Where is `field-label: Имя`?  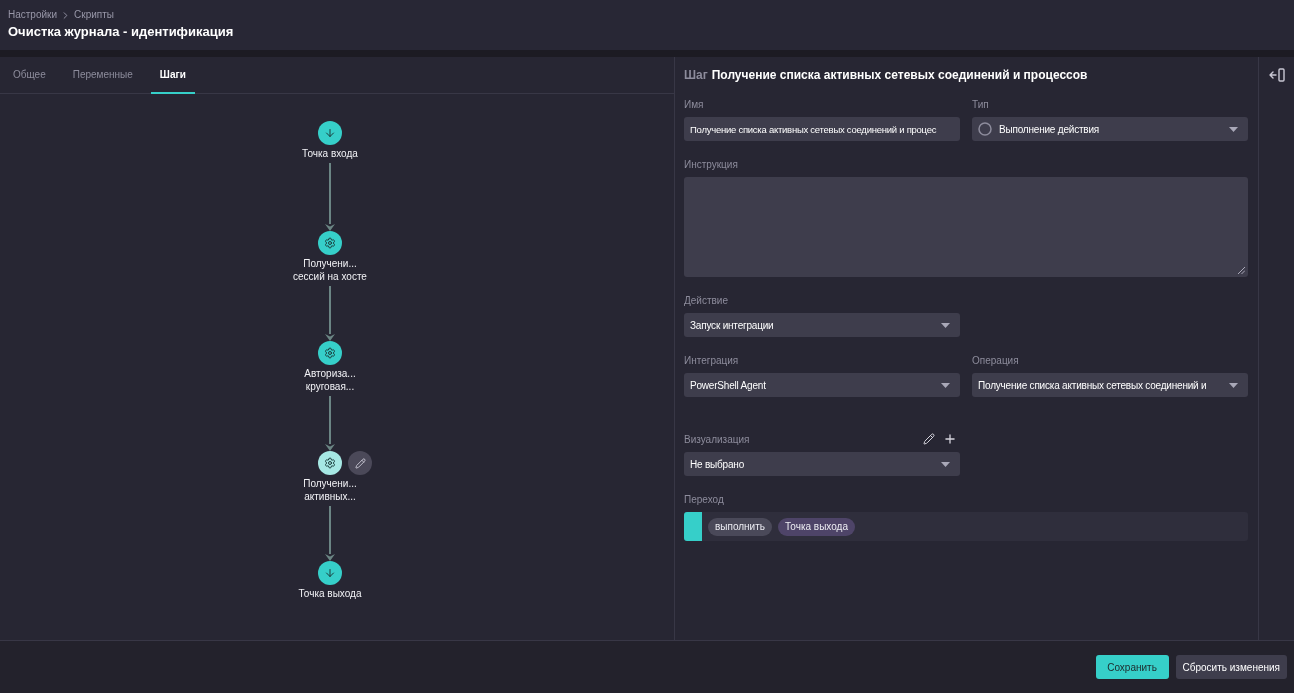 field-label: Имя is located at coordinates (694, 104).